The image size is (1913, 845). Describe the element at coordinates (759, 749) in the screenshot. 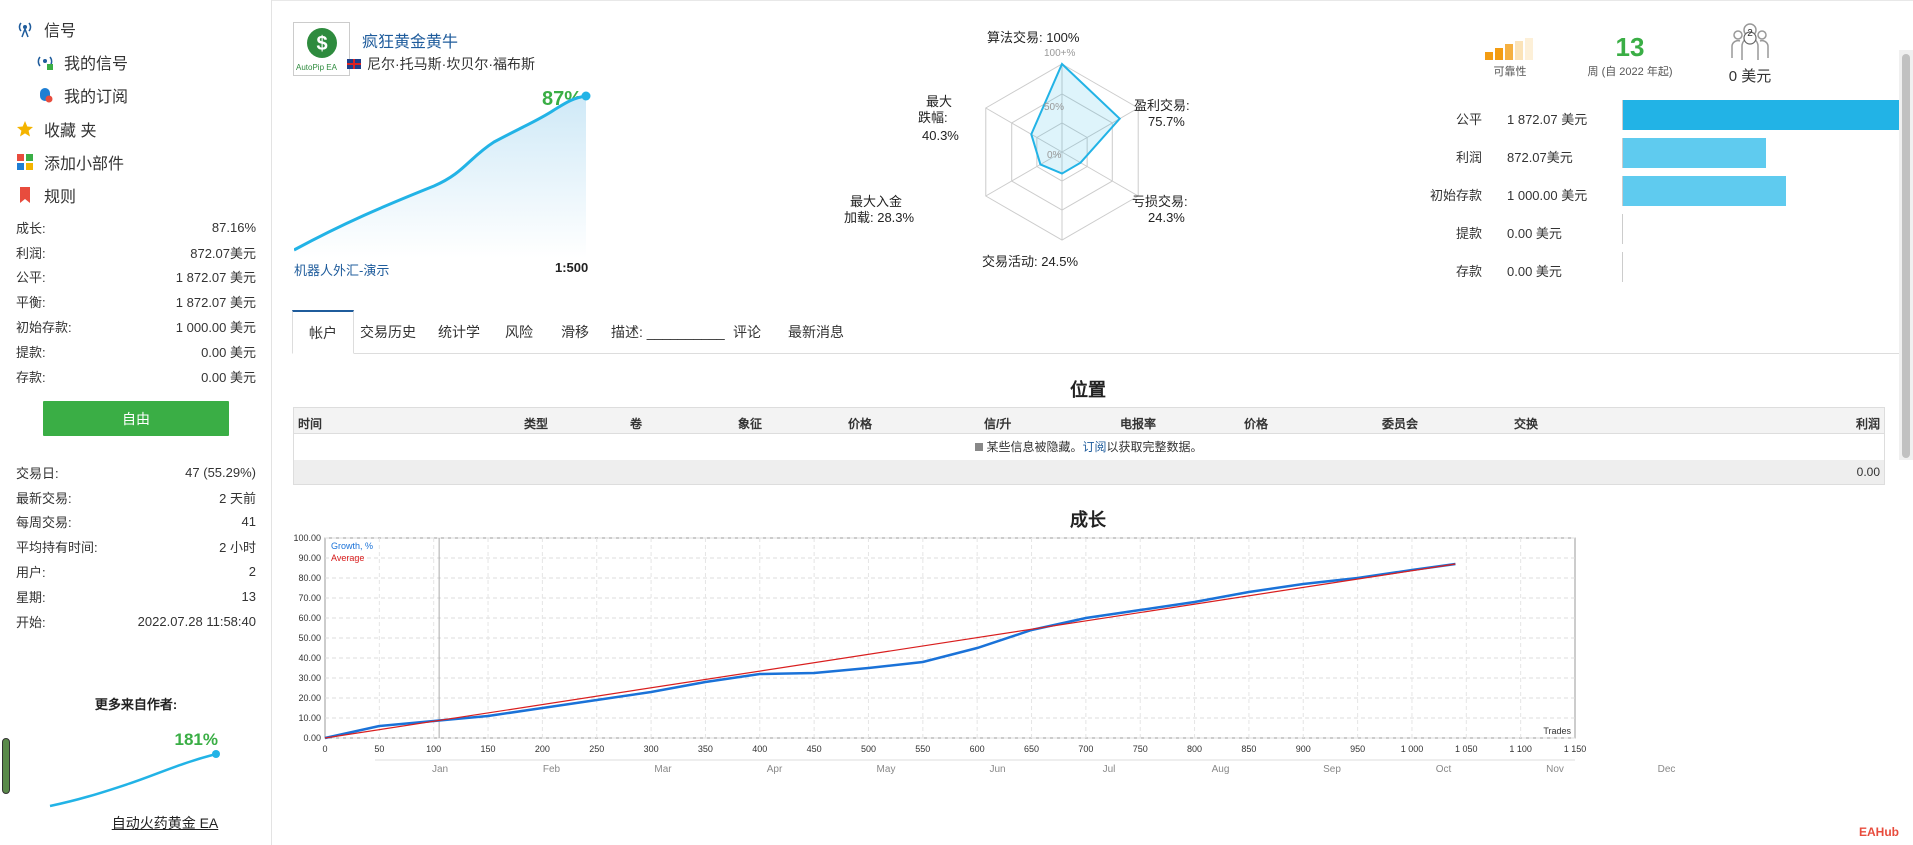

I see `x-tick-label: 400` at that location.